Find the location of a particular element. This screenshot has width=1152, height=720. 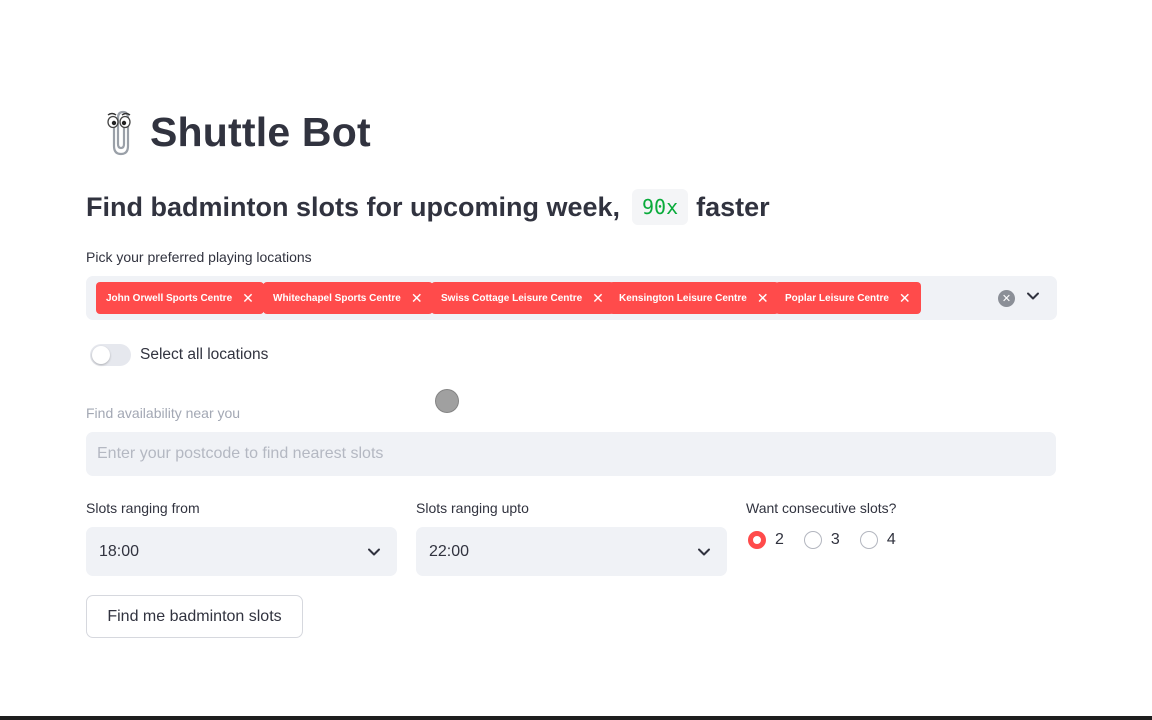

slots-upto-value: 22:00 is located at coordinates (449, 551).